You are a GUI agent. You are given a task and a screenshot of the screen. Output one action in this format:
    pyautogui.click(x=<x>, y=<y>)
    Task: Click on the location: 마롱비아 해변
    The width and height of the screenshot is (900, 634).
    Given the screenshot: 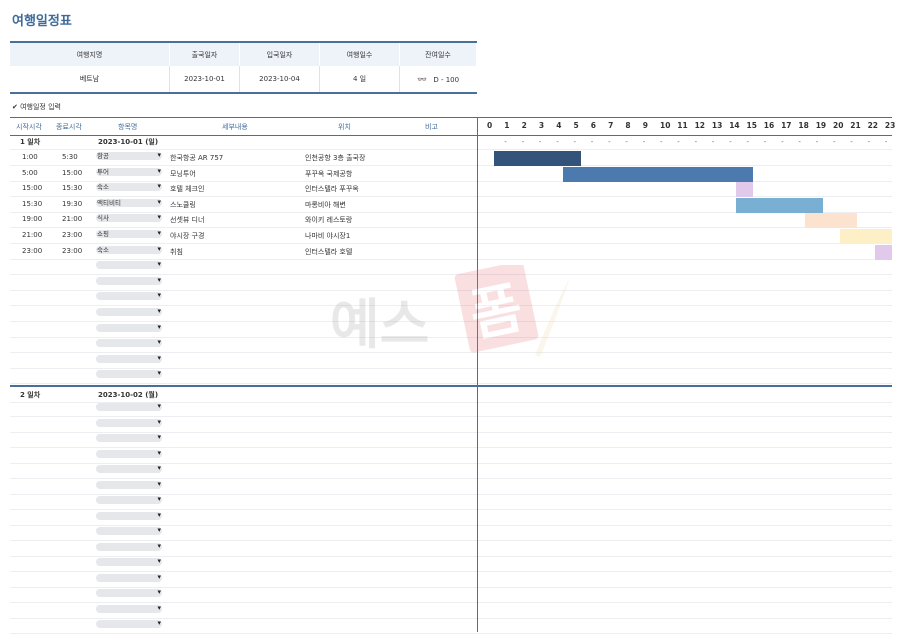 What is the action you would take?
    pyautogui.click(x=325, y=205)
    